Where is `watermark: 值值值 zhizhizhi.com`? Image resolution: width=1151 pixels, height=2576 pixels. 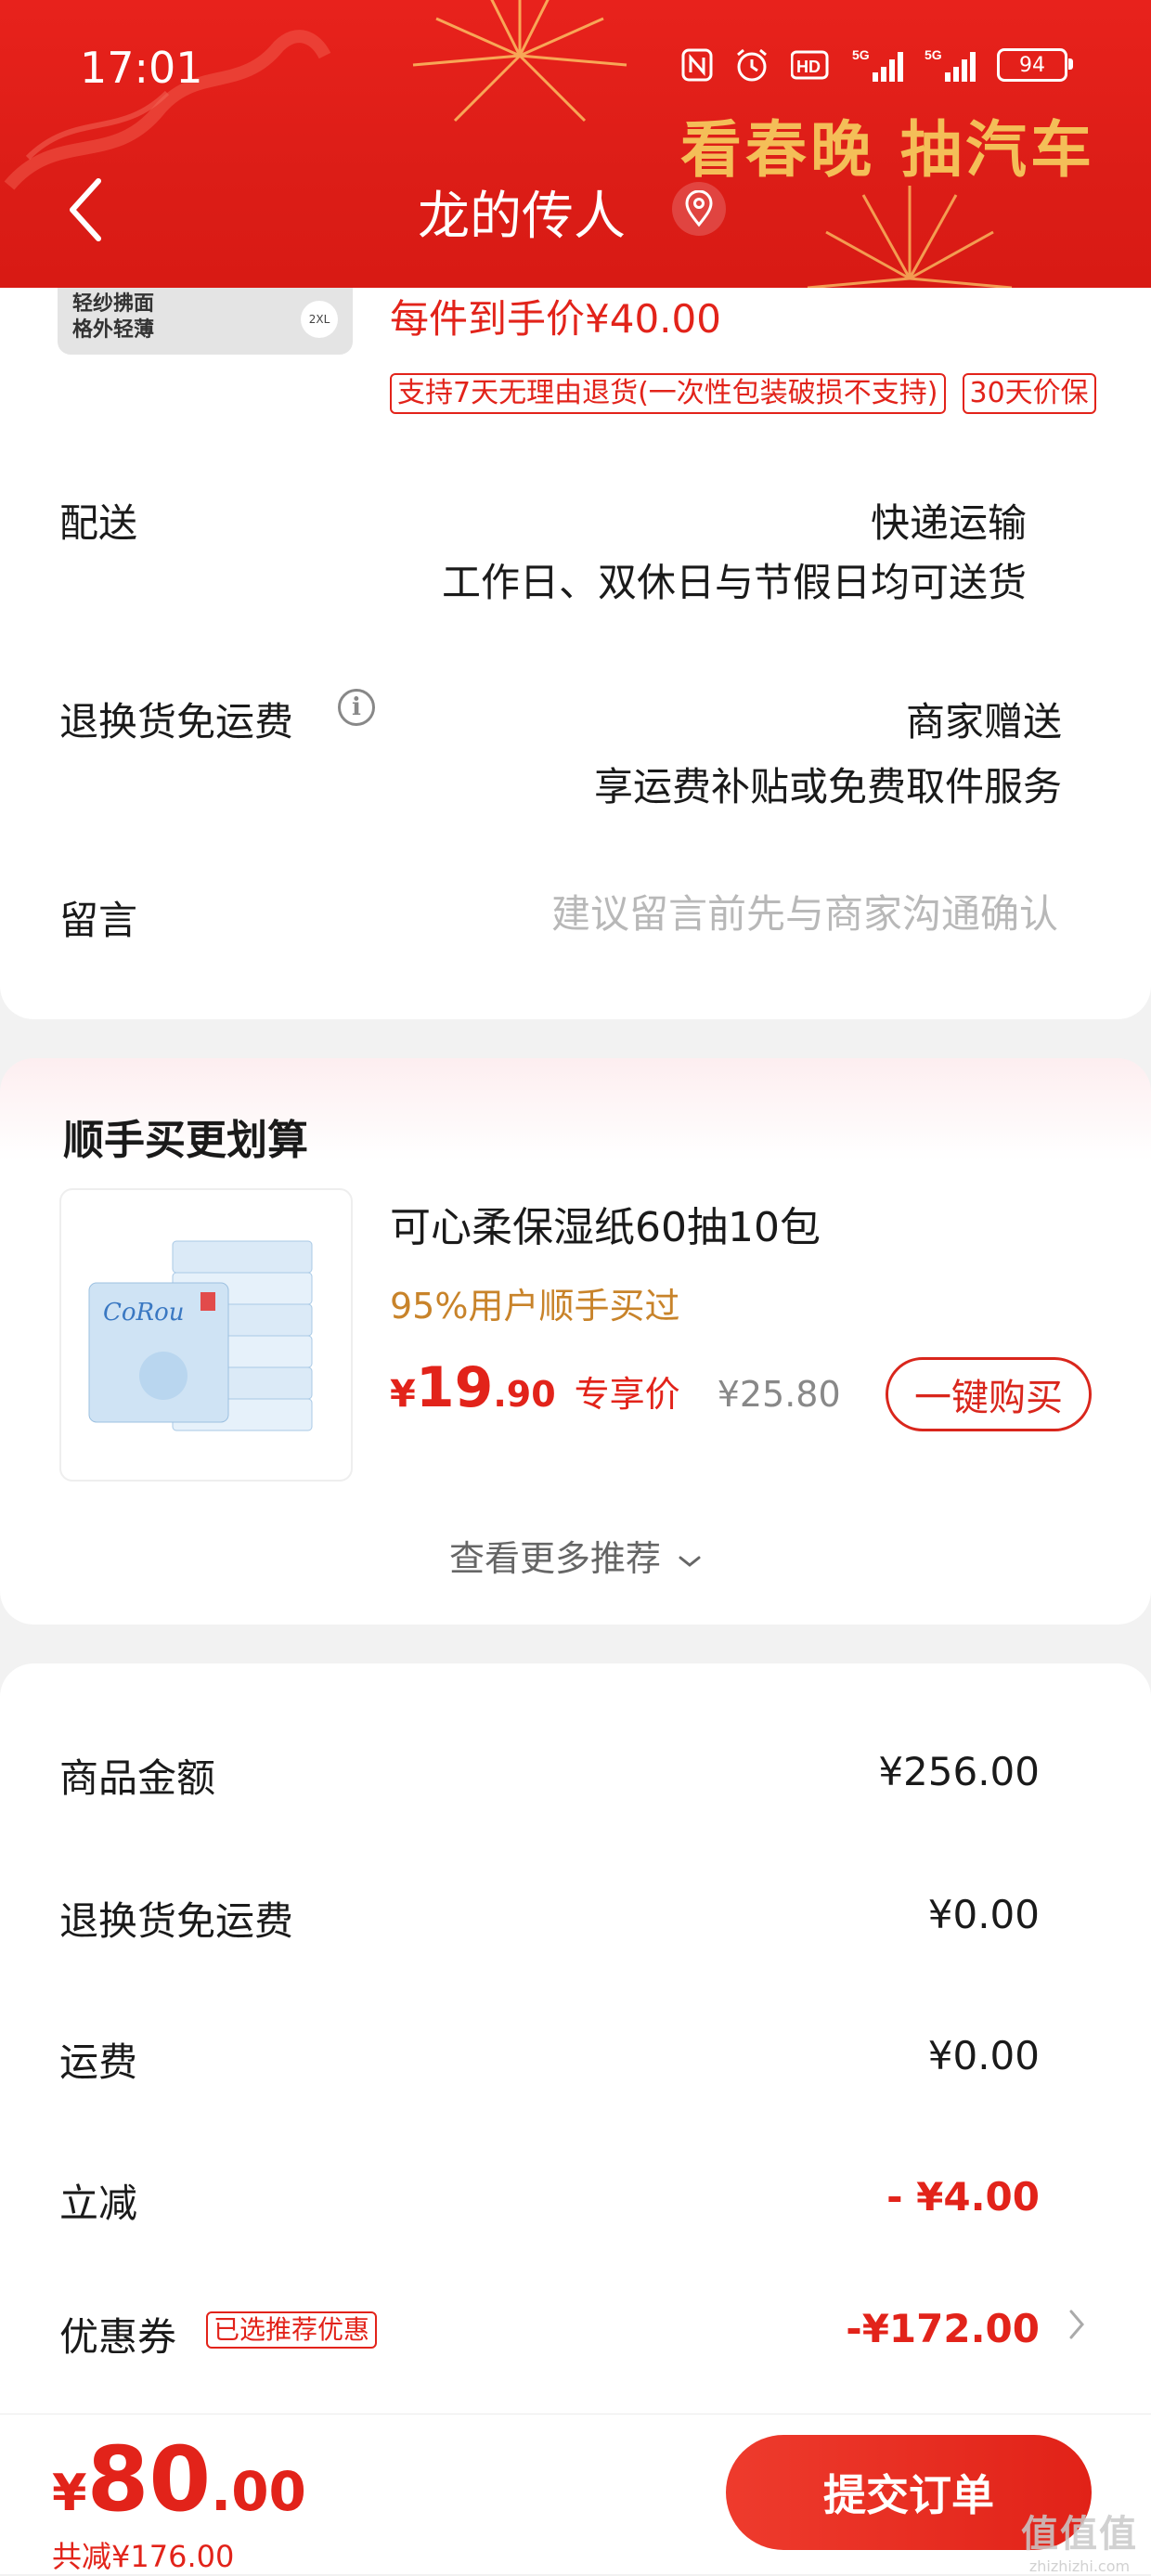
watermark: 值值值 zhizhizhi.com is located at coordinates (1079, 2539).